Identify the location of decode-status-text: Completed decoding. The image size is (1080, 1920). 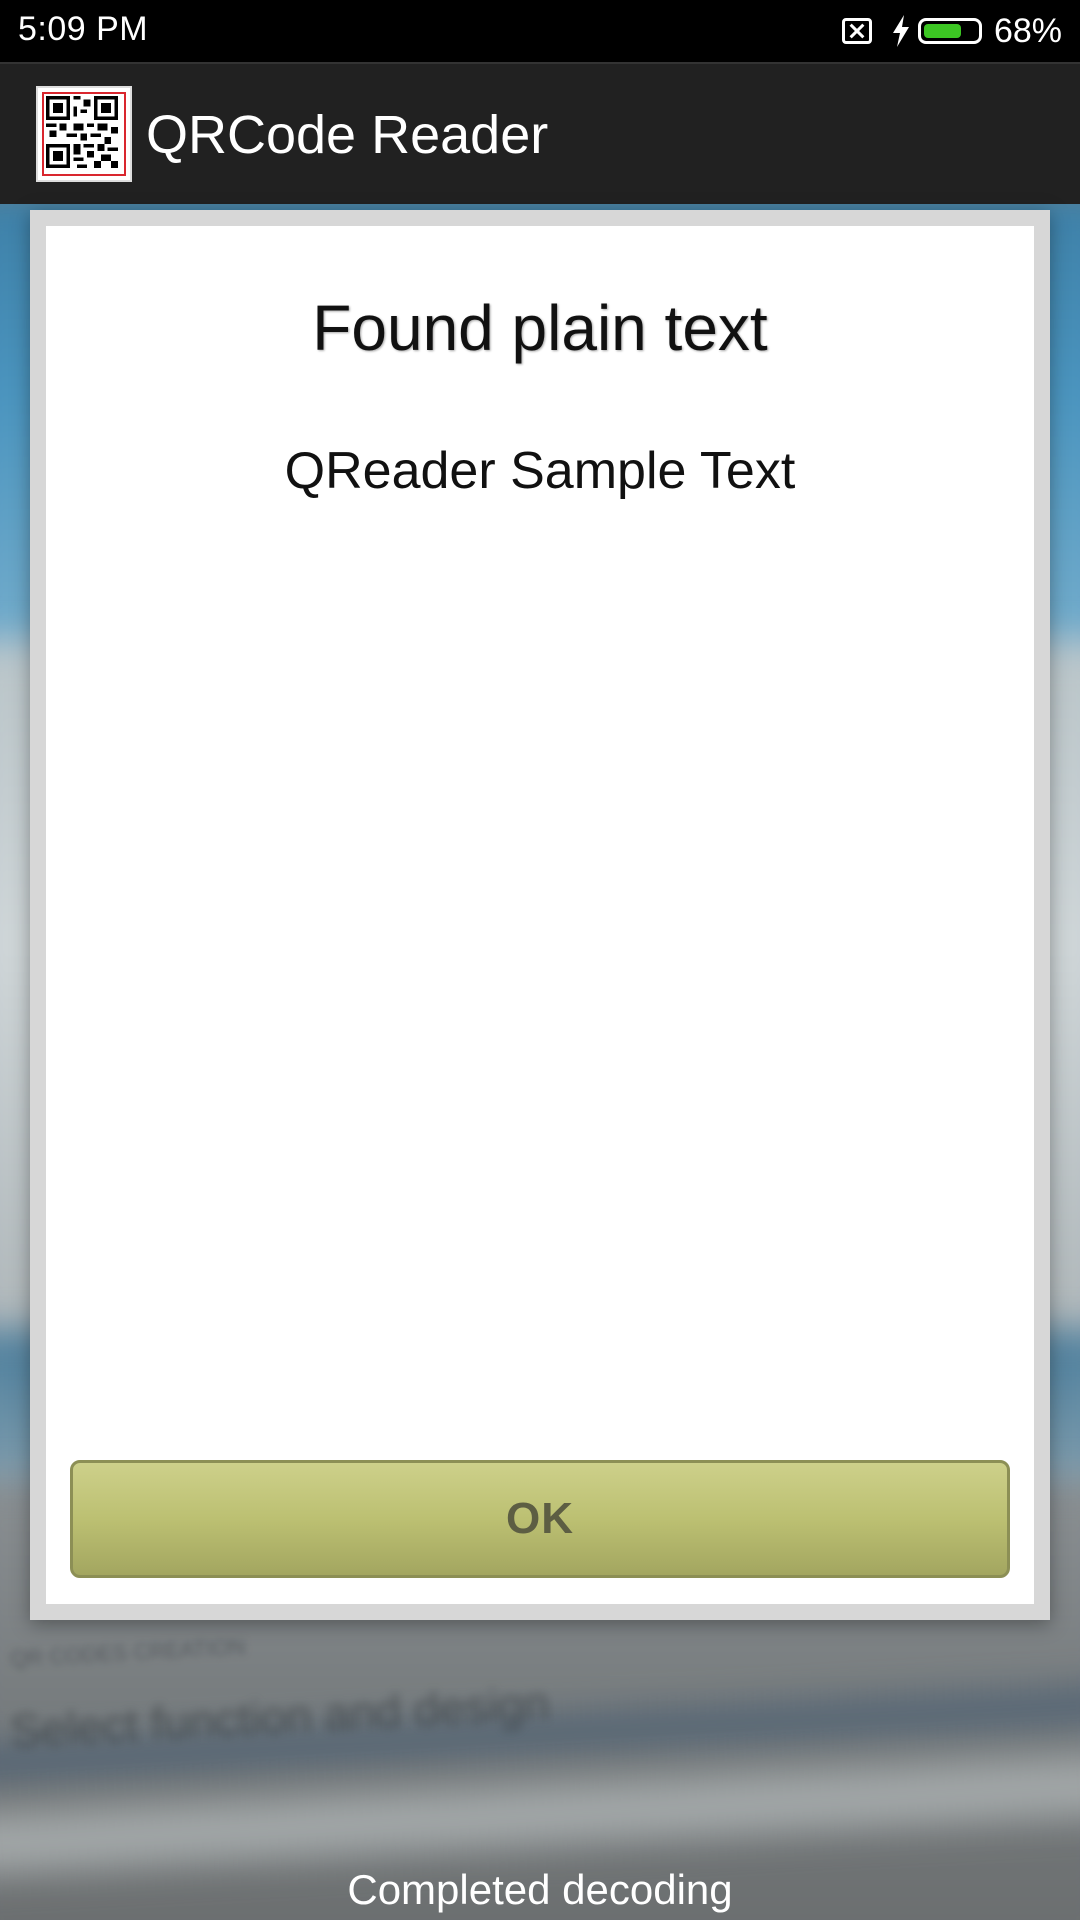
(540, 1889).